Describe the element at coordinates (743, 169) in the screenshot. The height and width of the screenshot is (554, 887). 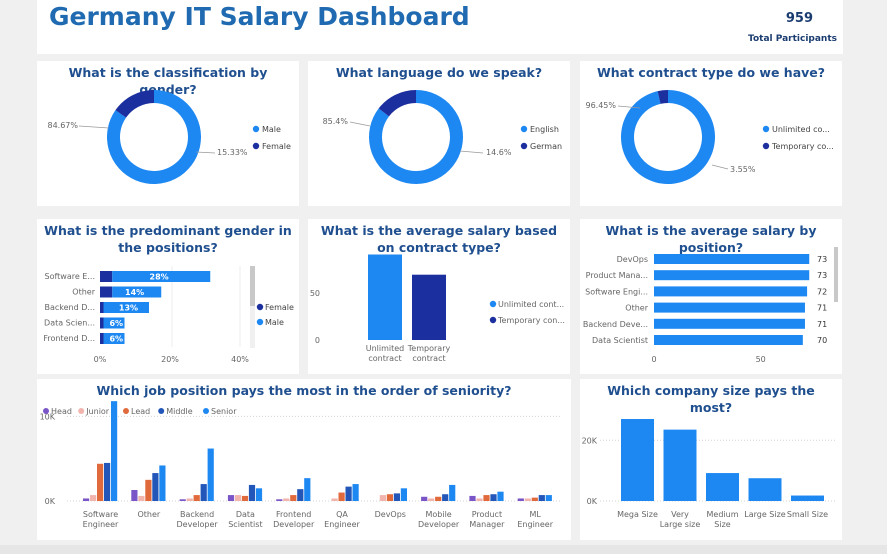
I see `slice-value-label: 3.55%` at that location.